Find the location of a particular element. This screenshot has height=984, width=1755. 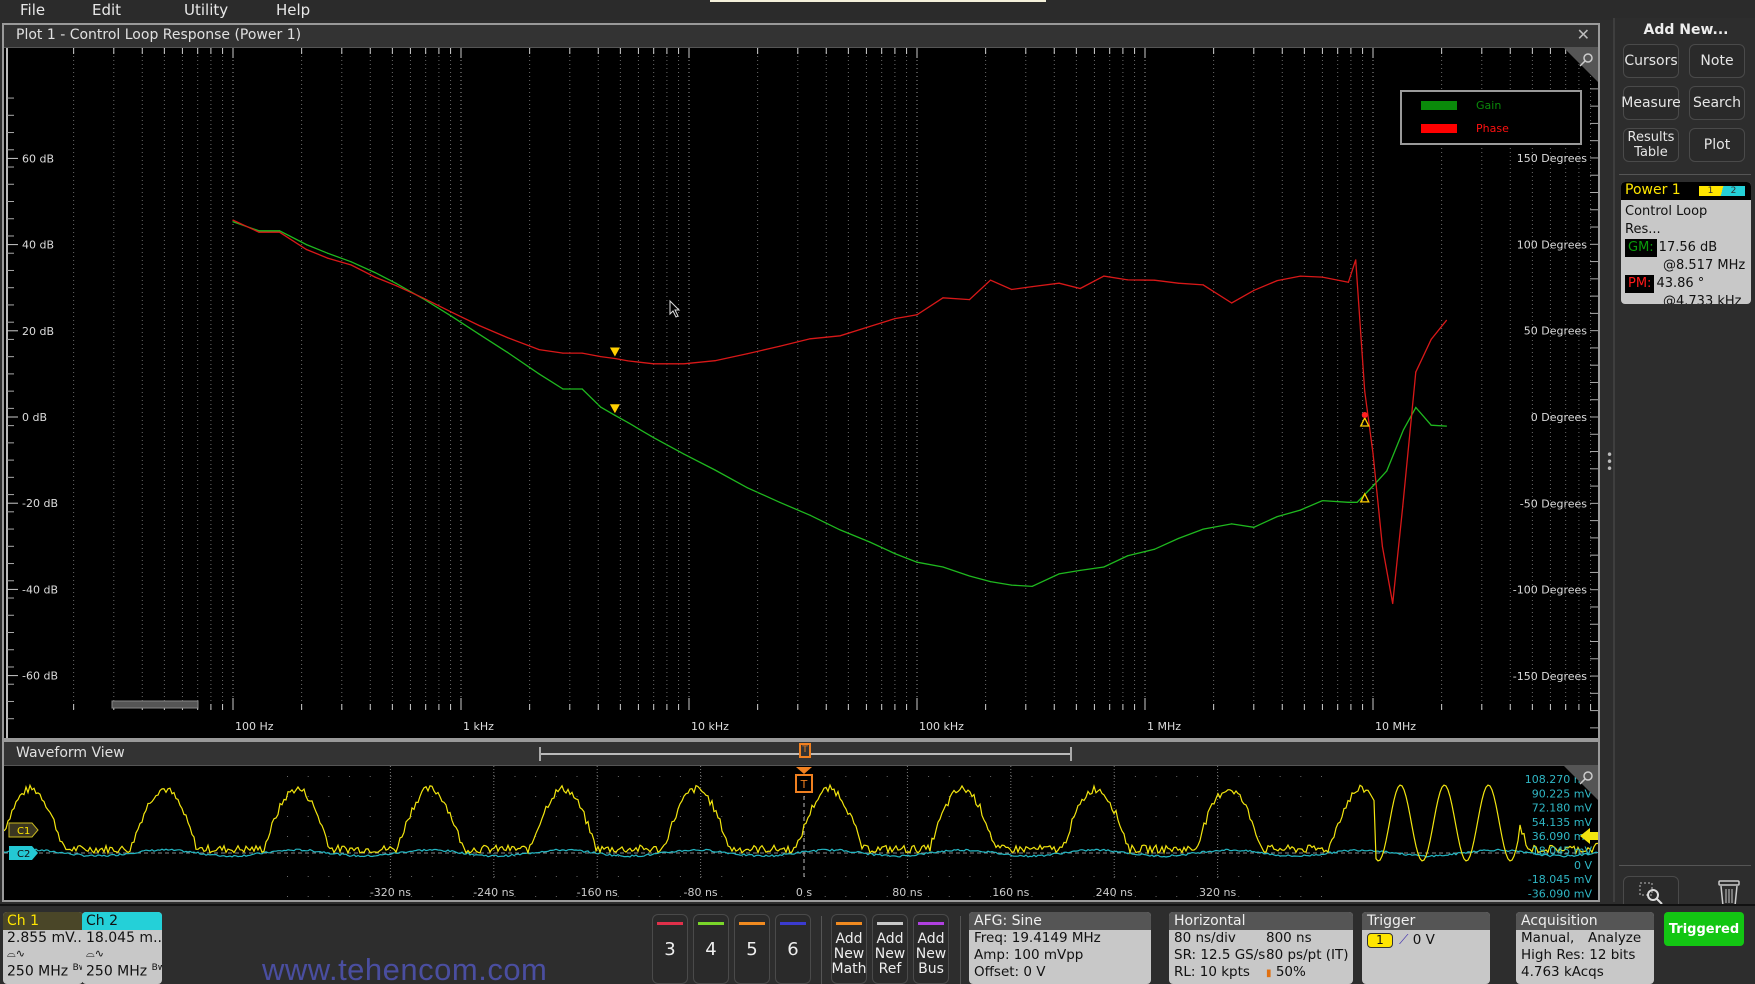

trigger-source: 1 is located at coordinates (1380, 940).